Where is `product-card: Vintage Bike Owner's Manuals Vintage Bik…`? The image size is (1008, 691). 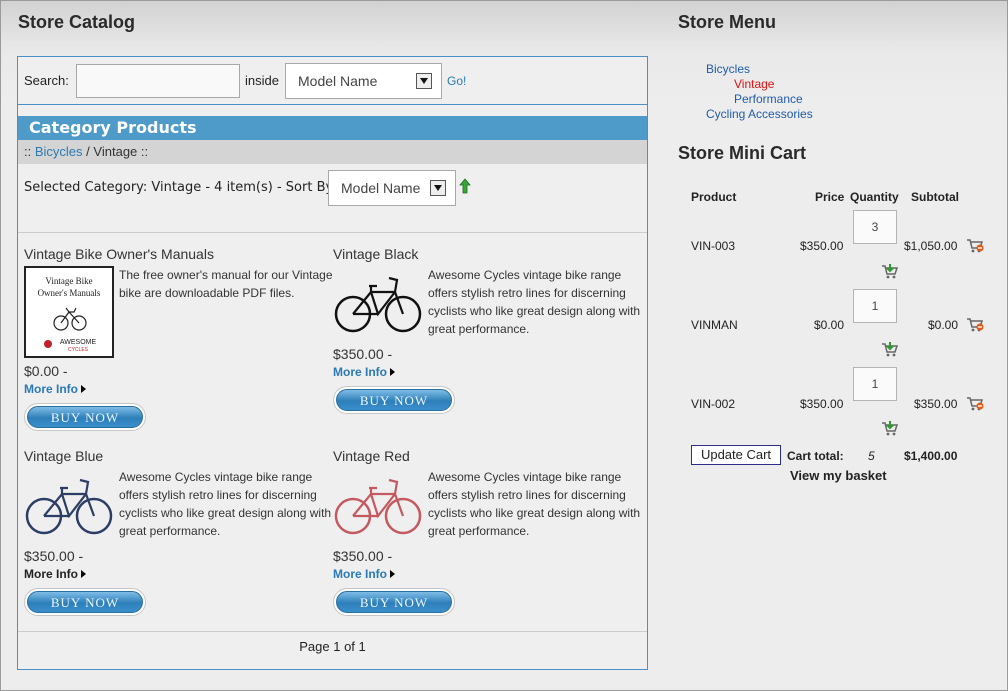 product-card: Vintage Bike Owner's Manuals Vintage Bik… is located at coordinates (179, 341).